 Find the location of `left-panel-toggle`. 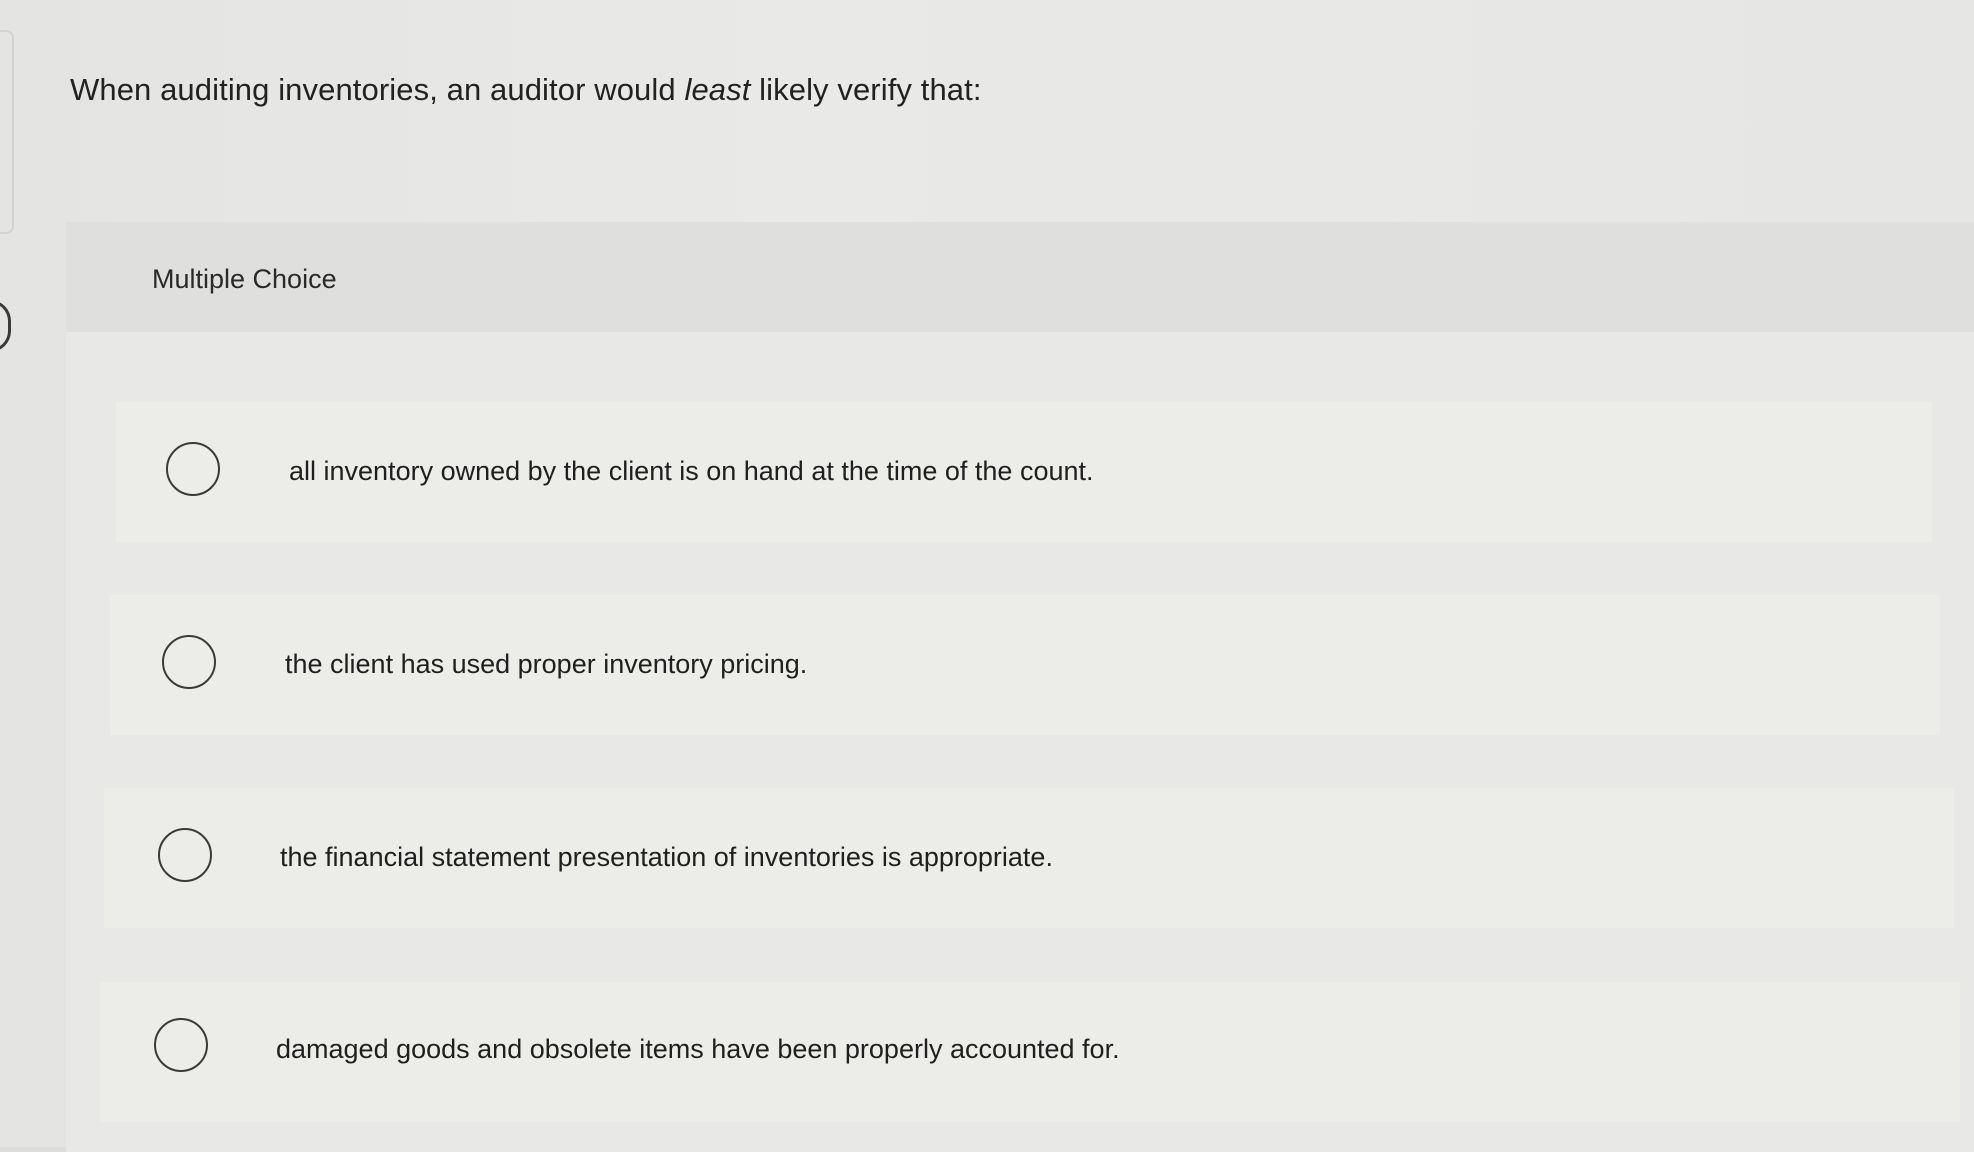

left-panel-toggle is located at coordinates (5, 326).